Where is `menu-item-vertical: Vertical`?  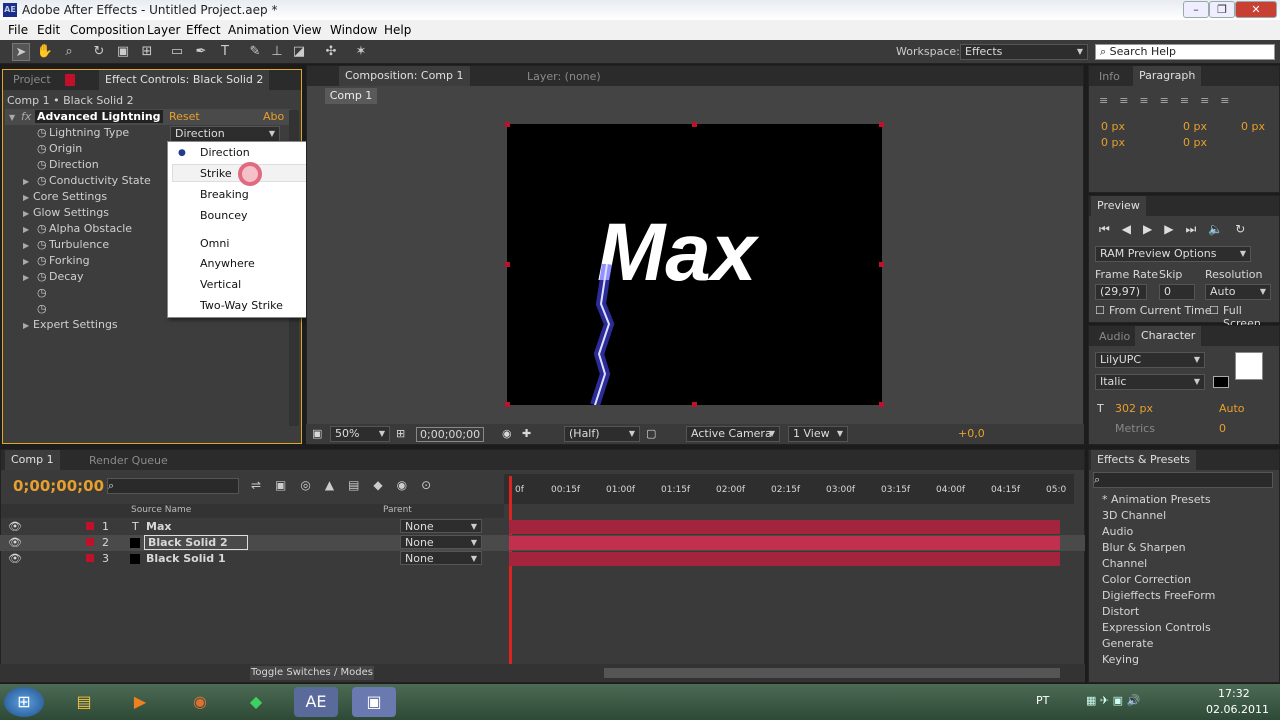
menu-item-vertical: Vertical is located at coordinates (220, 284).